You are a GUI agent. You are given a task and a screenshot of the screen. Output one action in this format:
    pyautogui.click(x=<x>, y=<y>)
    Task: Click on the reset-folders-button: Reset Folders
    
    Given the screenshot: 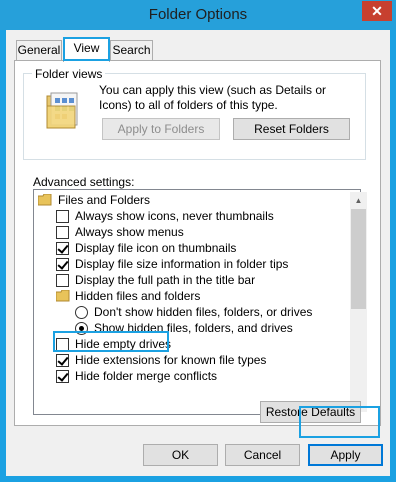 What is the action you would take?
    pyautogui.click(x=291, y=129)
    